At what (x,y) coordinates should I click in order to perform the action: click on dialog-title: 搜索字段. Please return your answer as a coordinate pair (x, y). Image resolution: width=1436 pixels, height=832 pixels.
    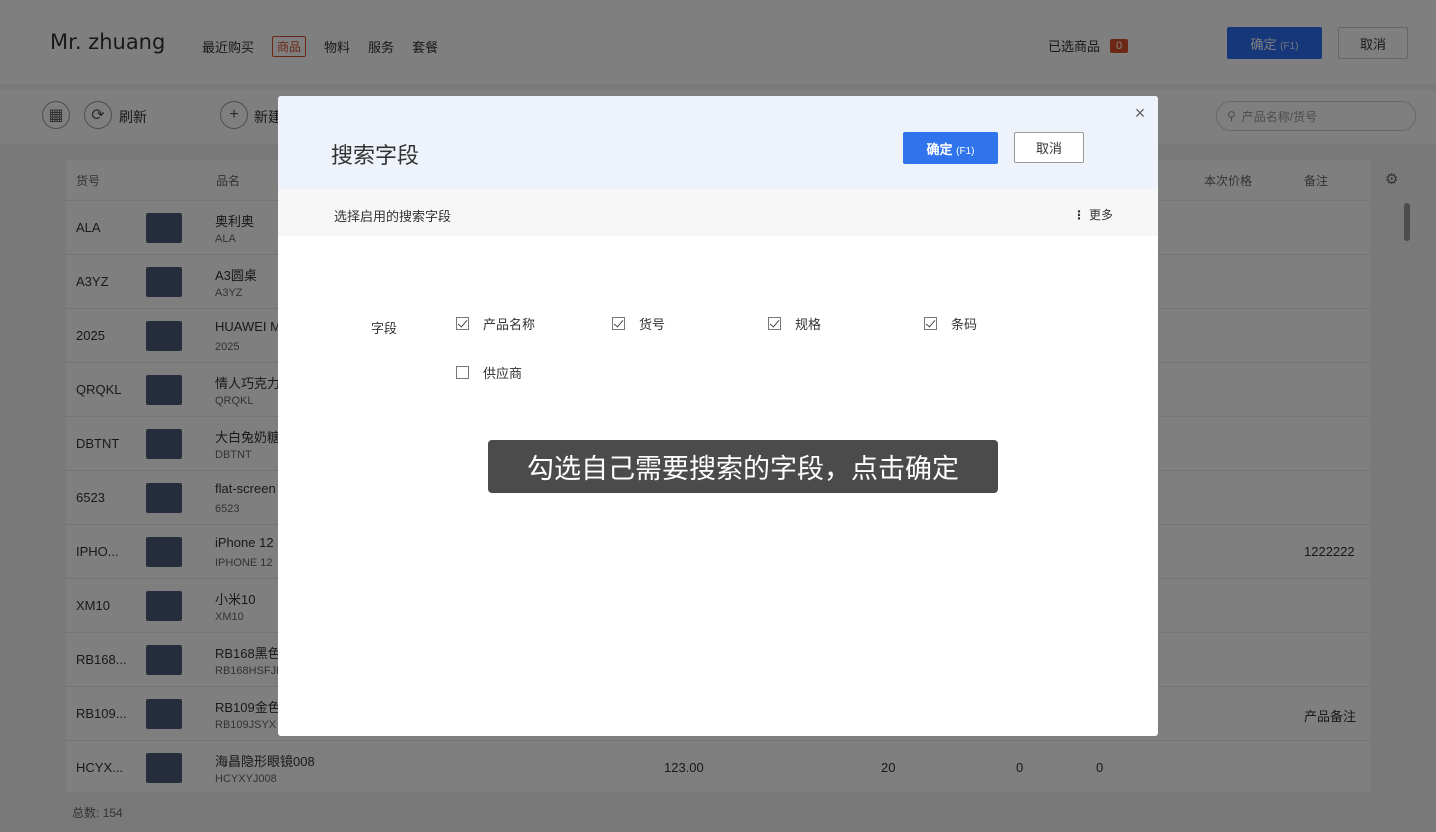
    Looking at the image, I should click on (375, 155).